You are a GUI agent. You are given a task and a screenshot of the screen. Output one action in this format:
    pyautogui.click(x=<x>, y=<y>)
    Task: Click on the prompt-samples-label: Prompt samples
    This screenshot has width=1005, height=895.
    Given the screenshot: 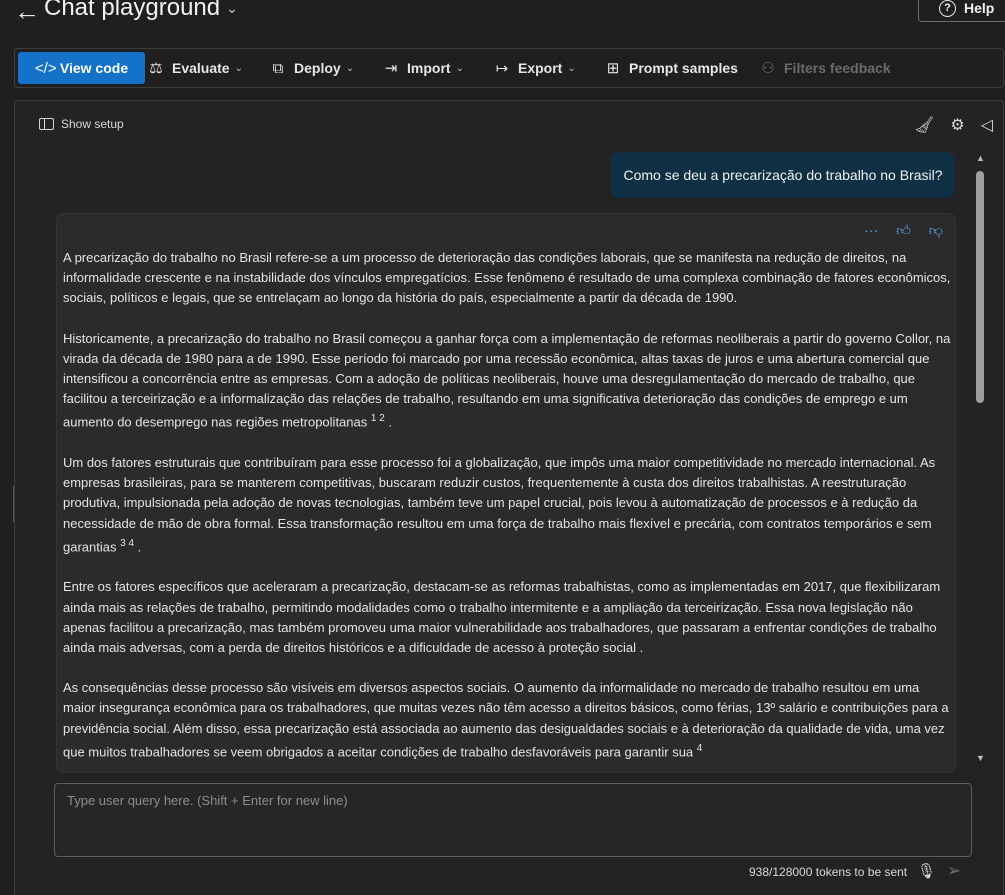 What is the action you would take?
    pyautogui.click(x=683, y=68)
    